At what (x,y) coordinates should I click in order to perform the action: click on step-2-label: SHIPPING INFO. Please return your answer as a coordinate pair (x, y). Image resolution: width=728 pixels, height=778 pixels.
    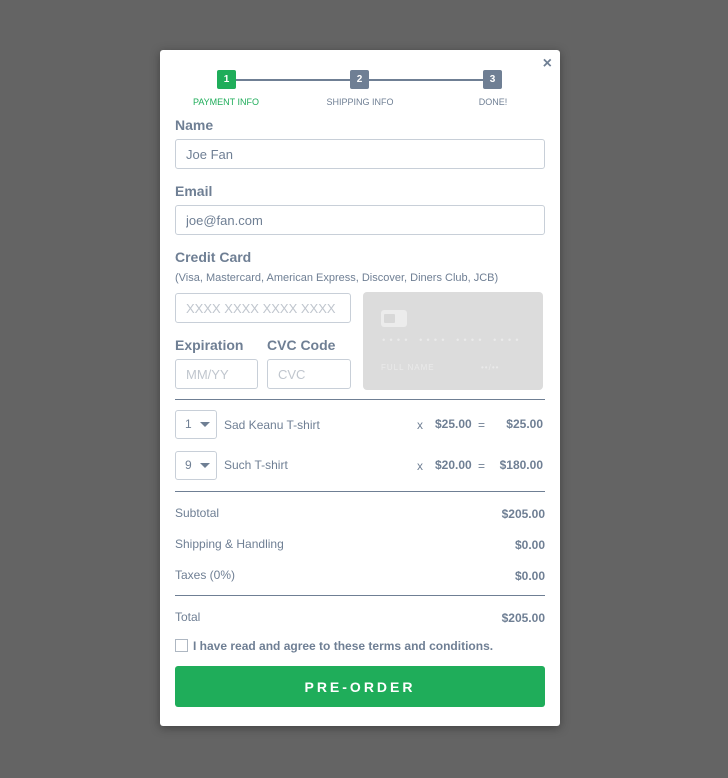
    Looking at the image, I should click on (360, 102).